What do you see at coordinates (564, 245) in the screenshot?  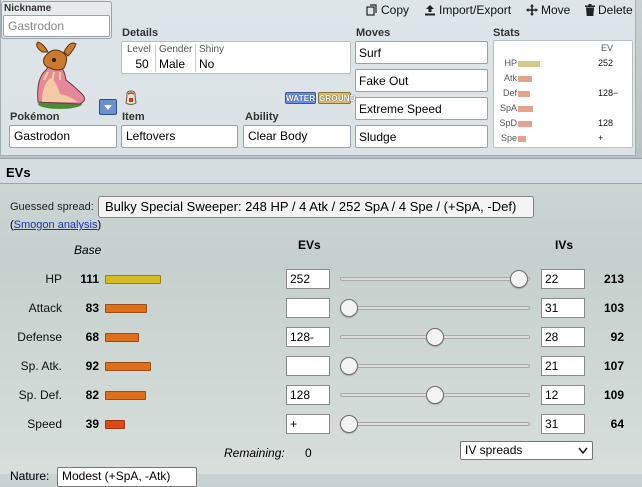 I see `ivs-column-header: IVs` at bounding box center [564, 245].